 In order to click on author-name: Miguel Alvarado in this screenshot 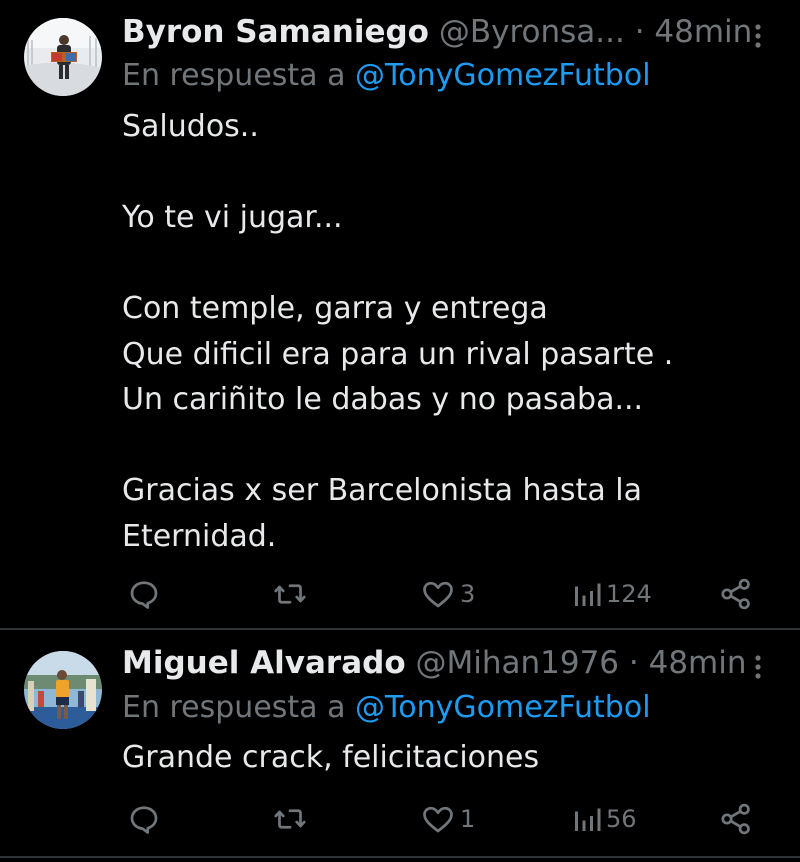, I will do `click(264, 663)`.